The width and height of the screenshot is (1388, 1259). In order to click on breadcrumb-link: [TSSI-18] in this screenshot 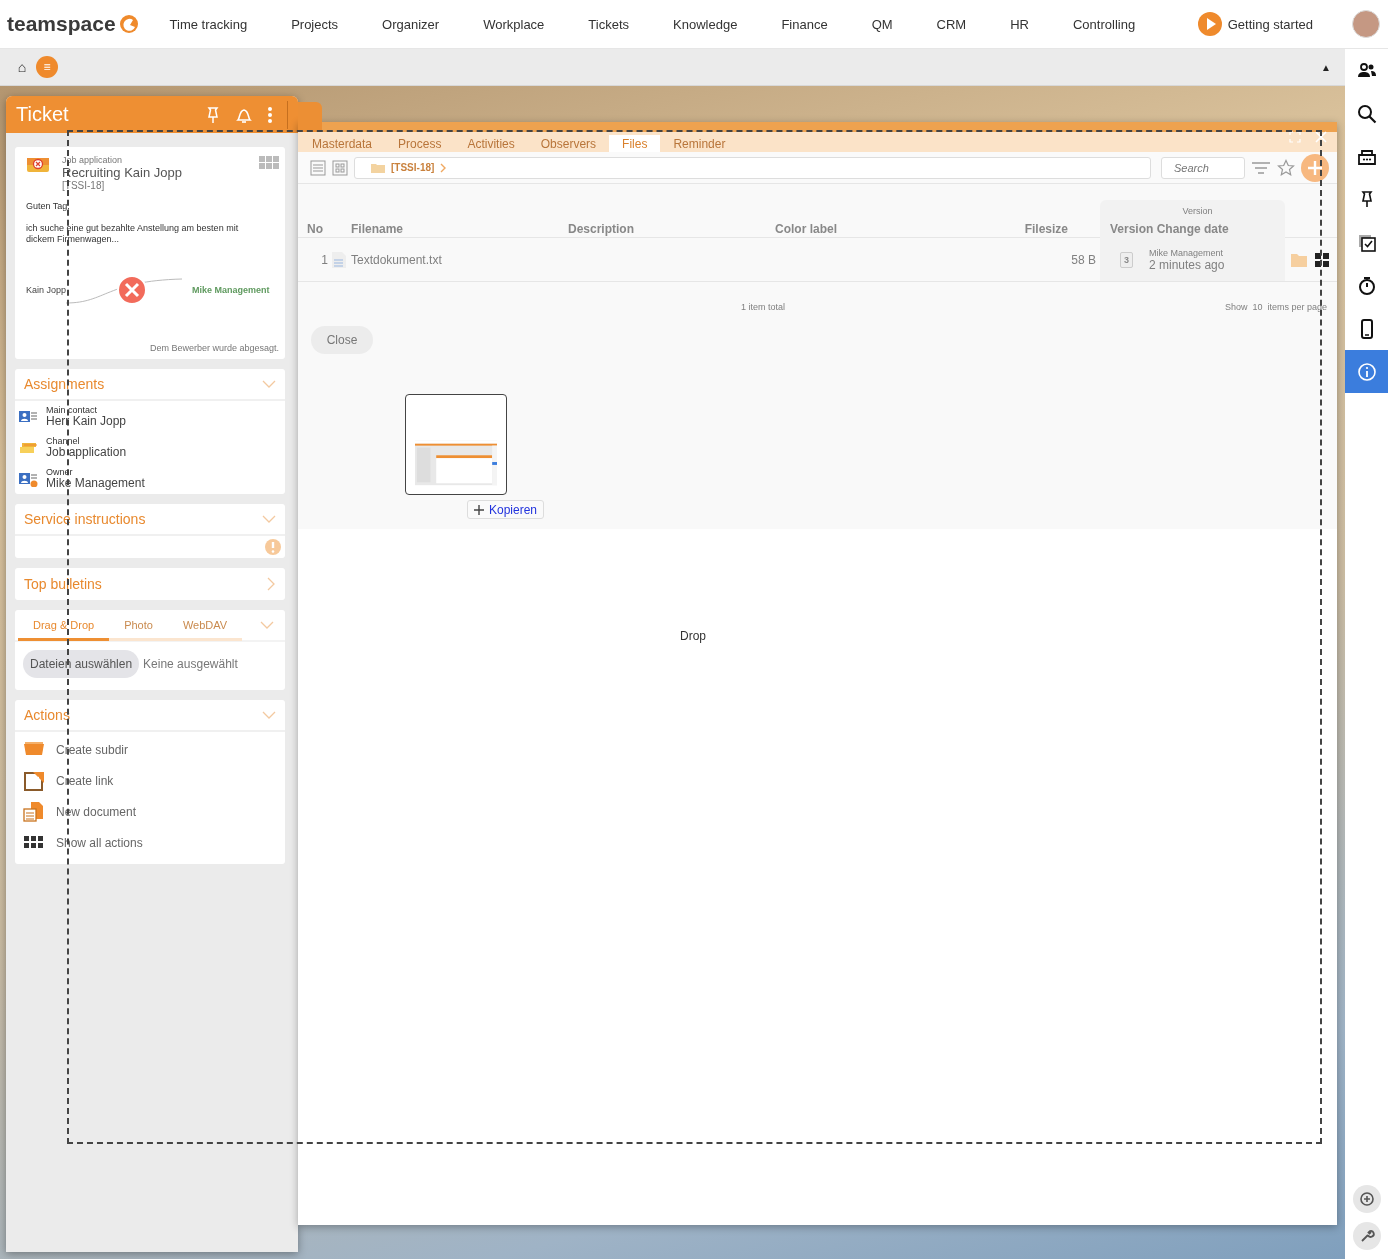, I will do `click(413, 167)`.